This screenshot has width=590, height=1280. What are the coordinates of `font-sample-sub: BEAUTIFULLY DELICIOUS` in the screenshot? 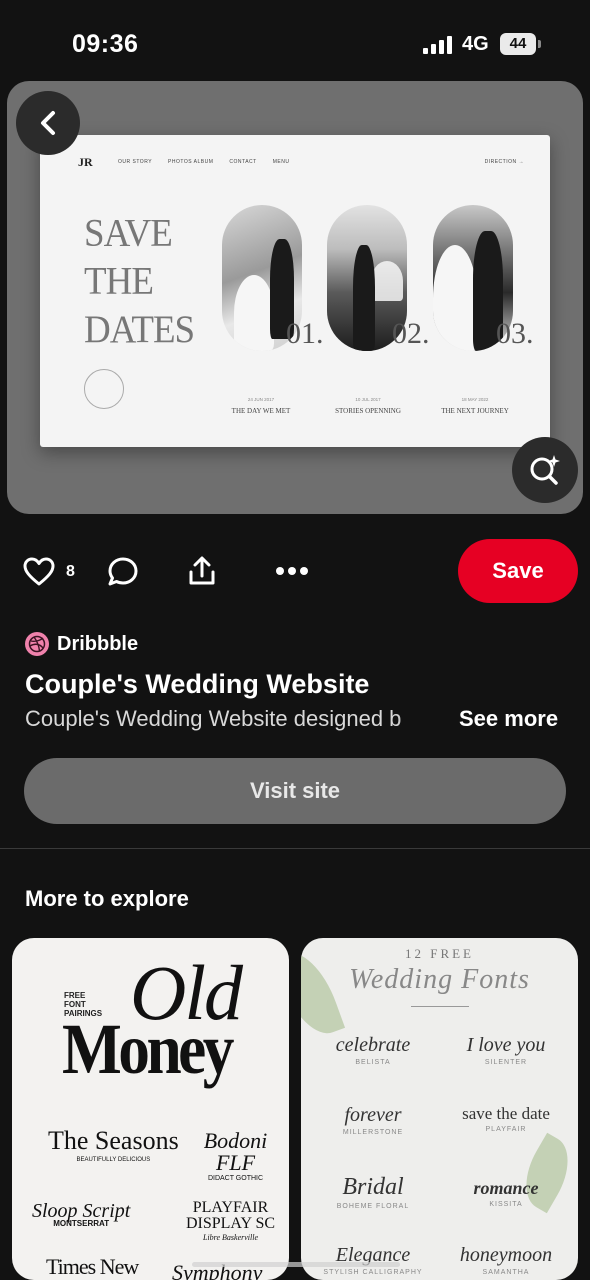 It's located at (113, 1160).